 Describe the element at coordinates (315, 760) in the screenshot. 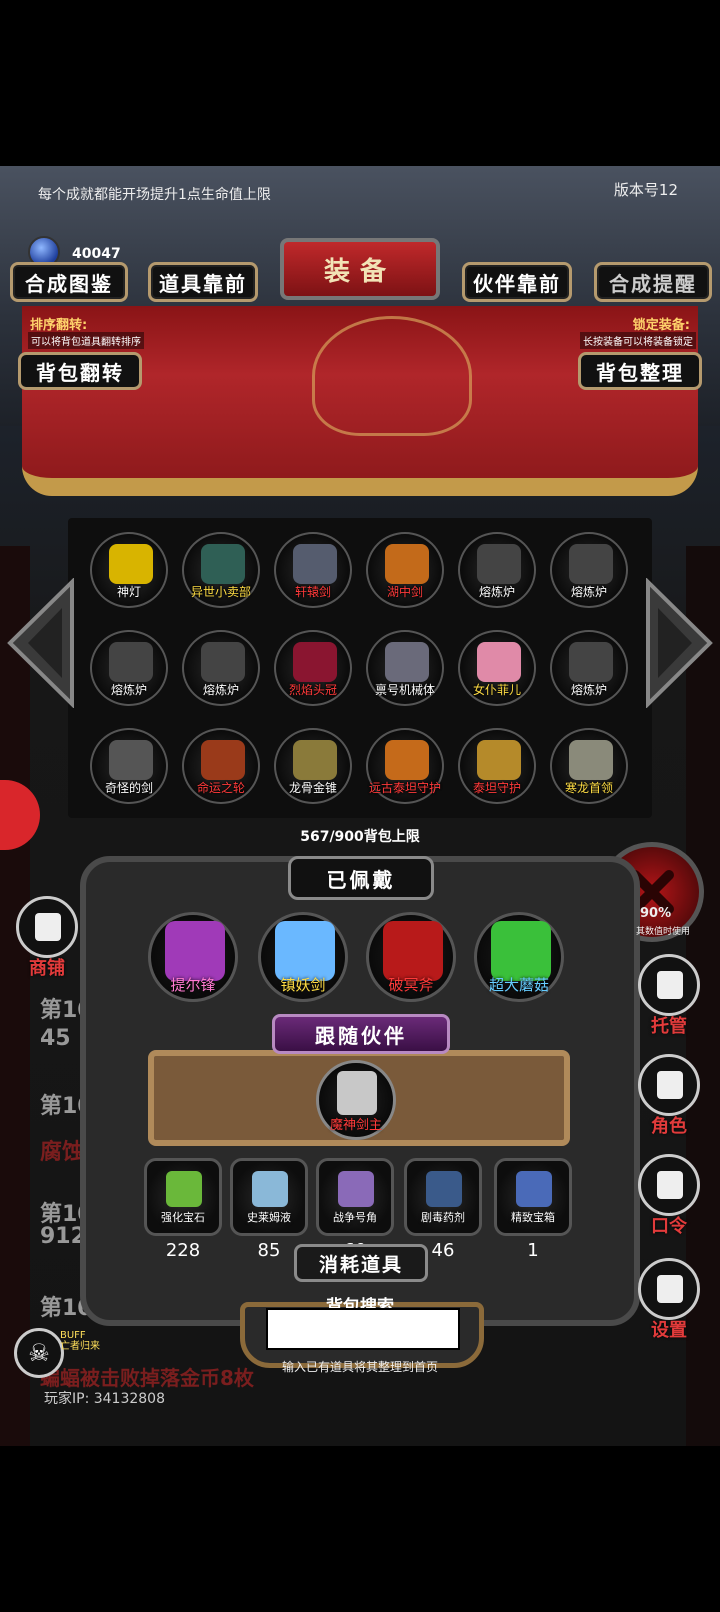

I see `scepter-icon` at that location.